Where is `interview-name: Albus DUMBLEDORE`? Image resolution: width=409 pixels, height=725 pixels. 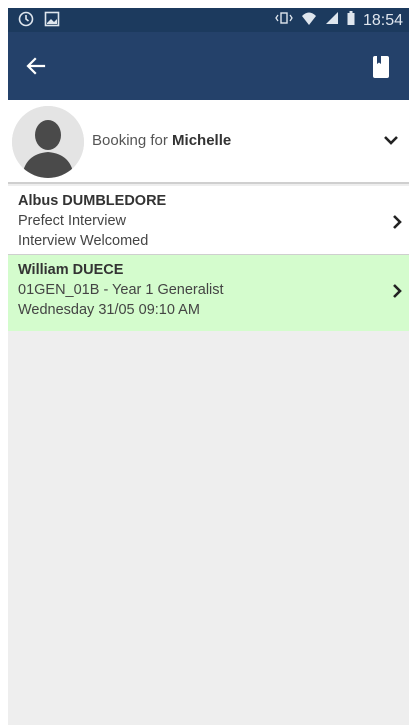 interview-name: Albus DUMBLEDORE is located at coordinates (92, 201).